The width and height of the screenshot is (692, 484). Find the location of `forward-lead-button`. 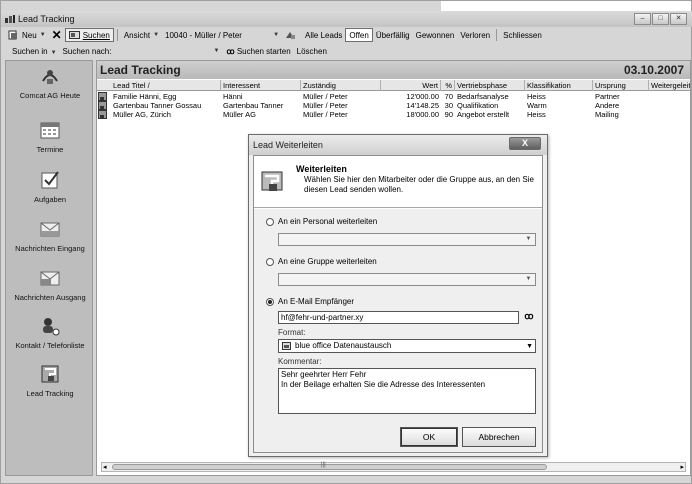

forward-lead-button is located at coordinates (292, 35).